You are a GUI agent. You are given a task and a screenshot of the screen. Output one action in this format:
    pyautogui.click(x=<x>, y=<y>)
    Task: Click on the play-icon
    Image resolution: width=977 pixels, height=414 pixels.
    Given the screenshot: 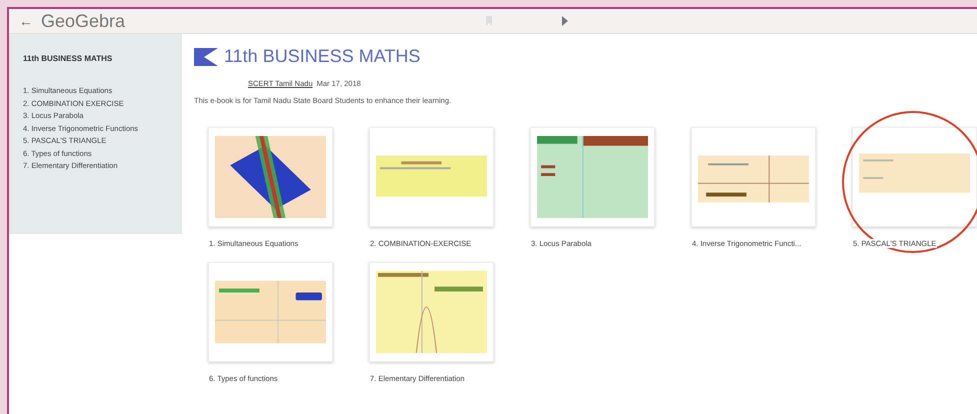 What is the action you would take?
    pyautogui.click(x=565, y=21)
    